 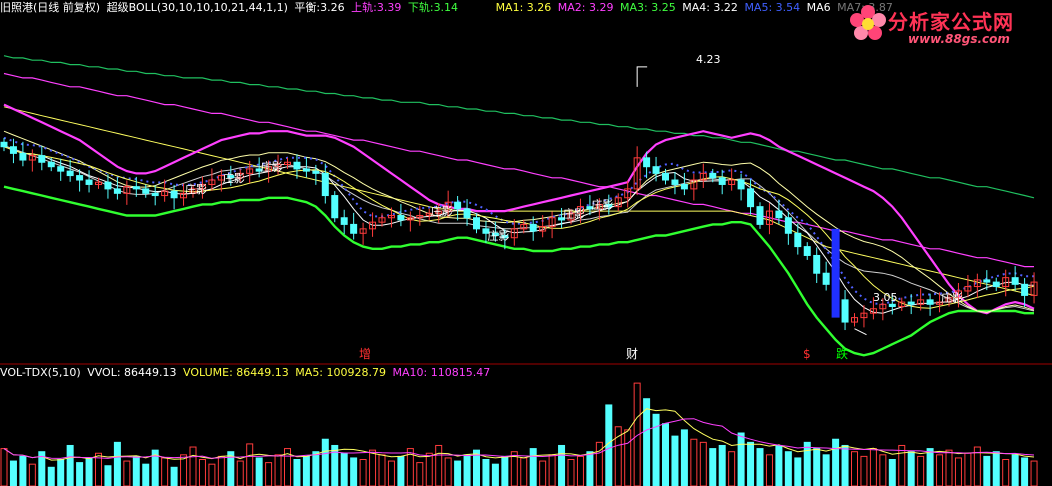 What do you see at coordinates (40, 372) in the screenshot?
I see `vol-indicator-name: VOL-TDX(5,10)` at bounding box center [40, 372].